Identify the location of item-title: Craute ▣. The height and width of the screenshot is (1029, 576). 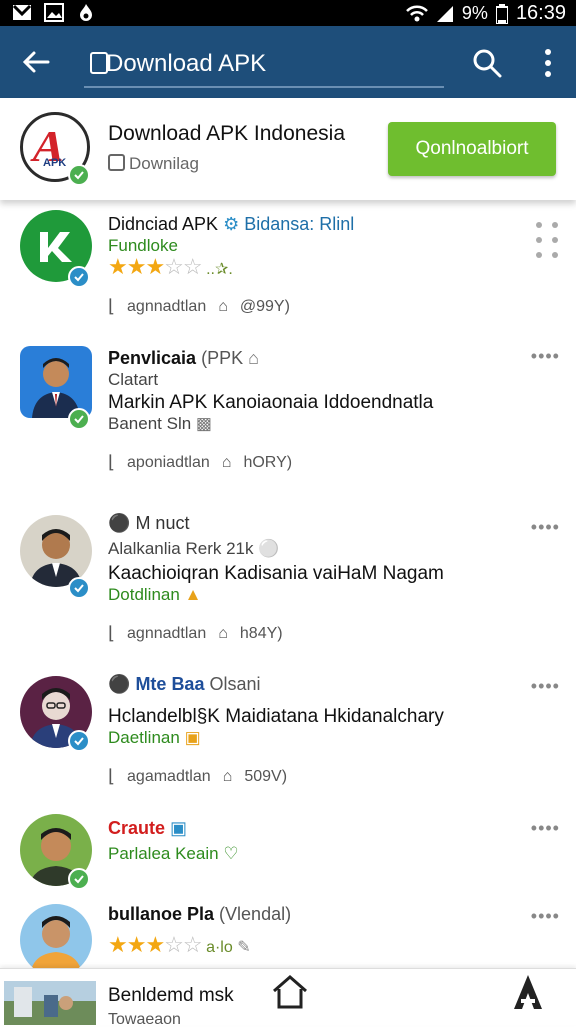
(148, 828).